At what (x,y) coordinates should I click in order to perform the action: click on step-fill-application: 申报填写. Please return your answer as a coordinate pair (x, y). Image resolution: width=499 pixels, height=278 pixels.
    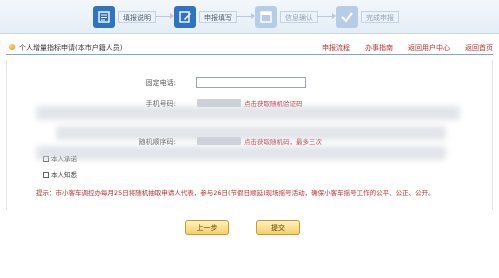
    Looking at the image, I should click on (205, 17).